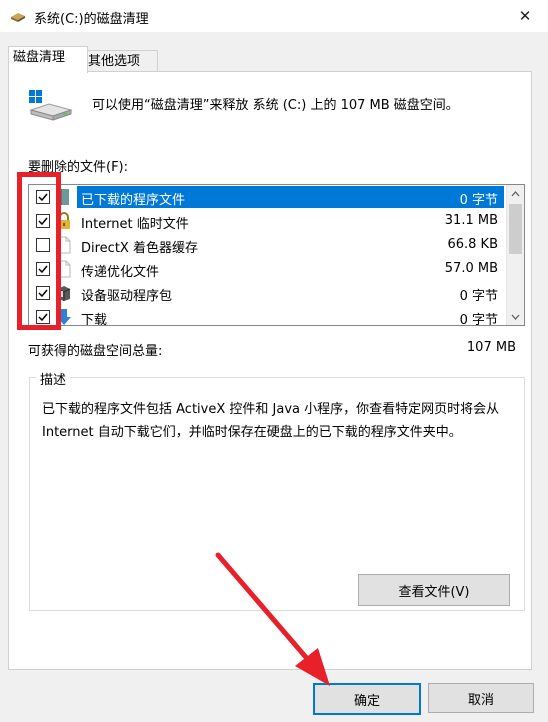 This screenshot has height=722, width=548. What do you see at coordinates (64, 221) in the screenshot?
I see `lock-icon` at bounding box center [64, 221].